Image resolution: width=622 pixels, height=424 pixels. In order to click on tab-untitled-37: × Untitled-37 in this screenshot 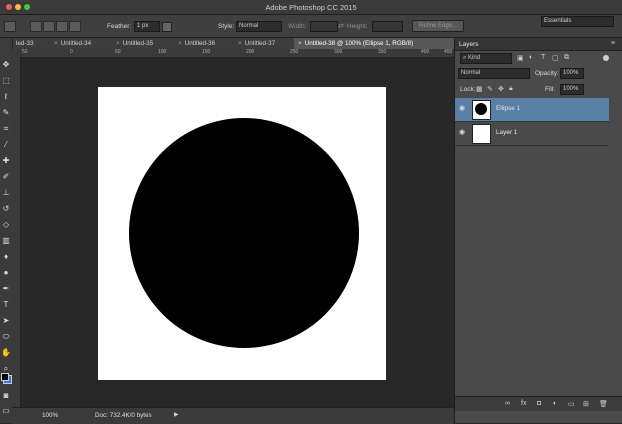, I will do `click(265, 43)`.